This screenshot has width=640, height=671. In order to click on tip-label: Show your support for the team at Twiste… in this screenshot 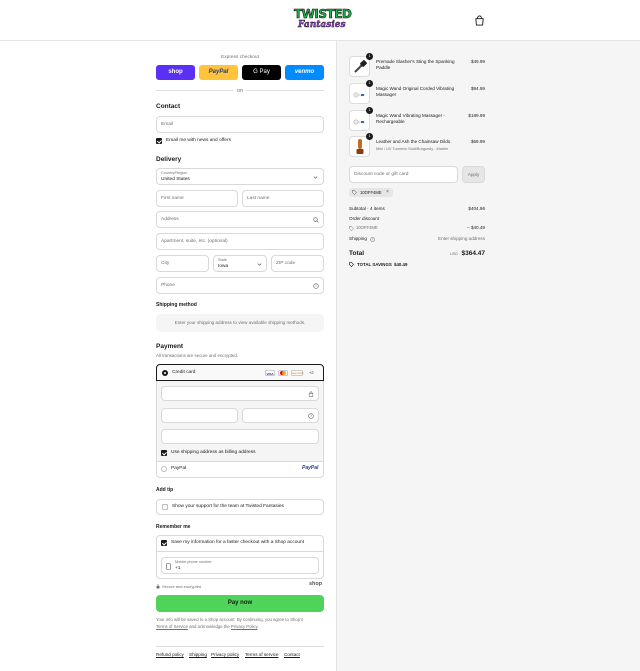, I will do `click(228, 506)`.